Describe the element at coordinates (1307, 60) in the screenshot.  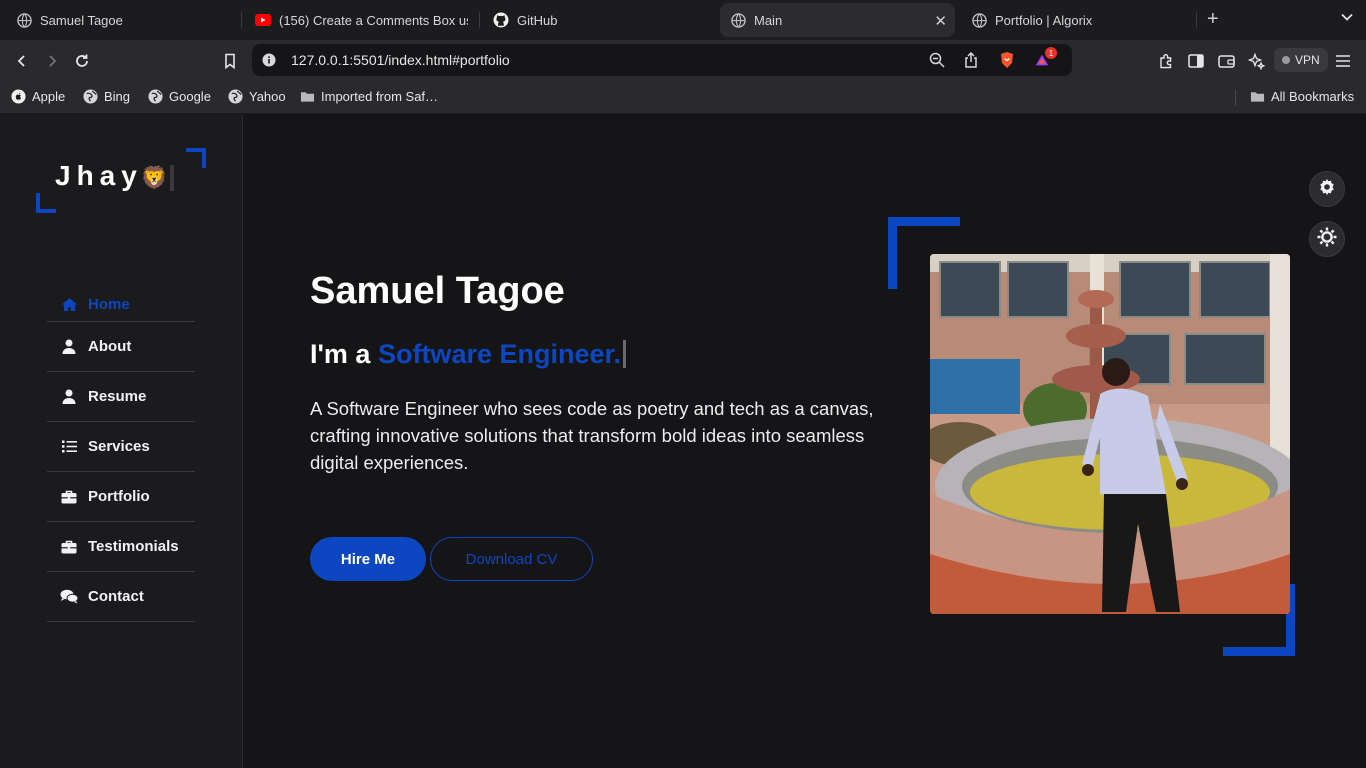
I see `vpn-label: VPN` at that location.